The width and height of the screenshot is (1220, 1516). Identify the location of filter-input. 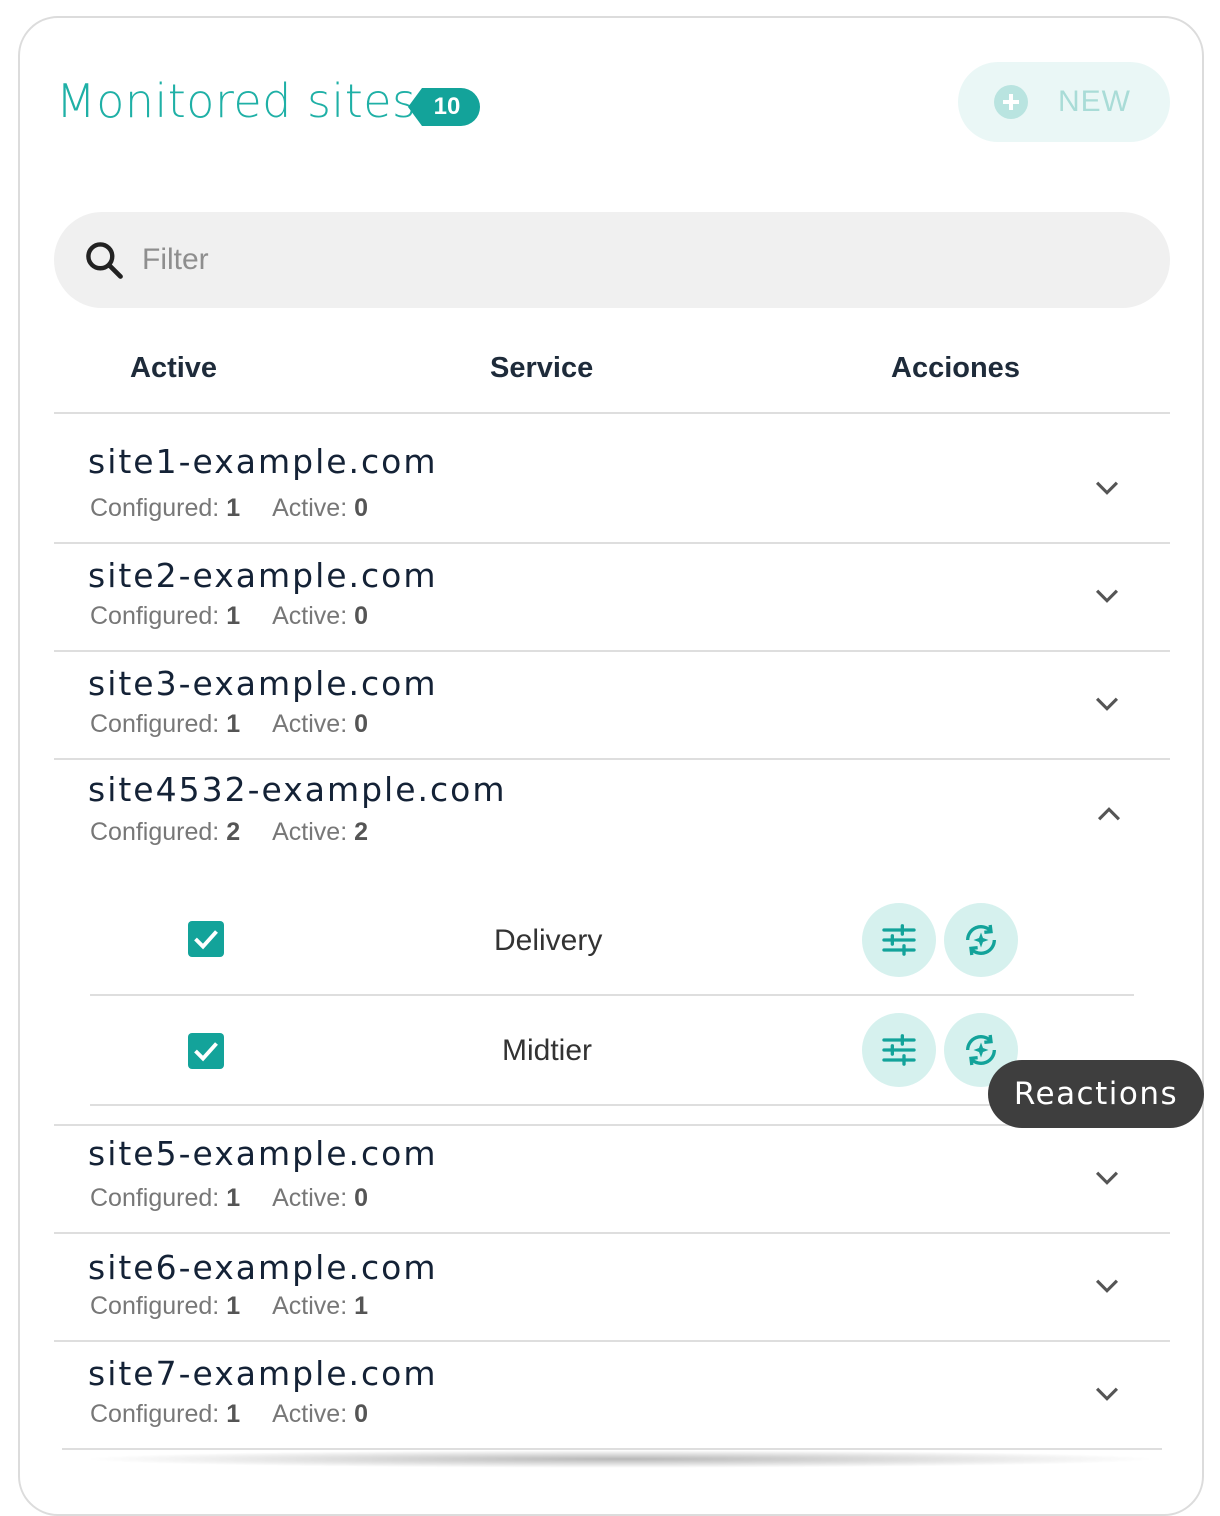
(592, 260).